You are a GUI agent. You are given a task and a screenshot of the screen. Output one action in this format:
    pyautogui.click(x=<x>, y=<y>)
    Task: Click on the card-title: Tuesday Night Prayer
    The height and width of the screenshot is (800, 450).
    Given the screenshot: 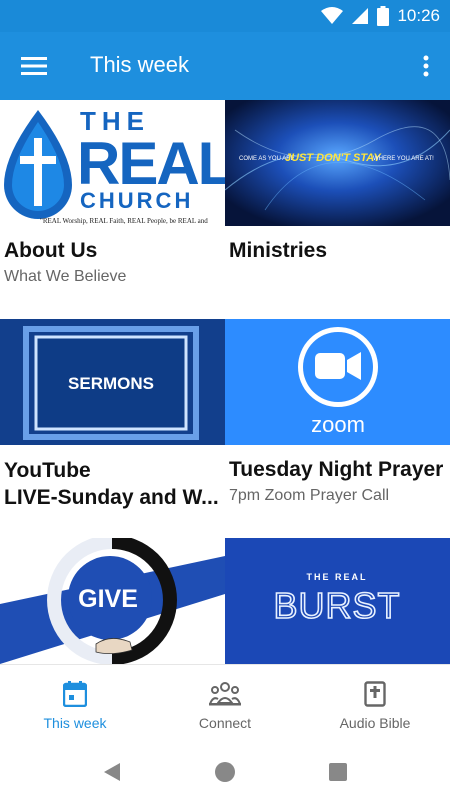 What is the action you would take?
    pyautogui.click(x=336, y=469)
    